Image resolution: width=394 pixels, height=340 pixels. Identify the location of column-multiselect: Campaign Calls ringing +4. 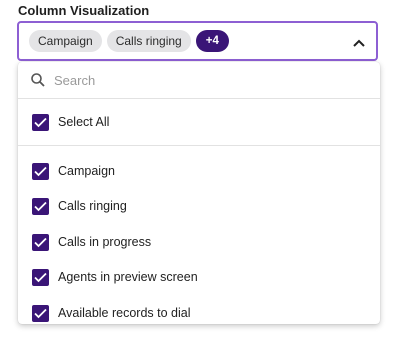
(197, 41).